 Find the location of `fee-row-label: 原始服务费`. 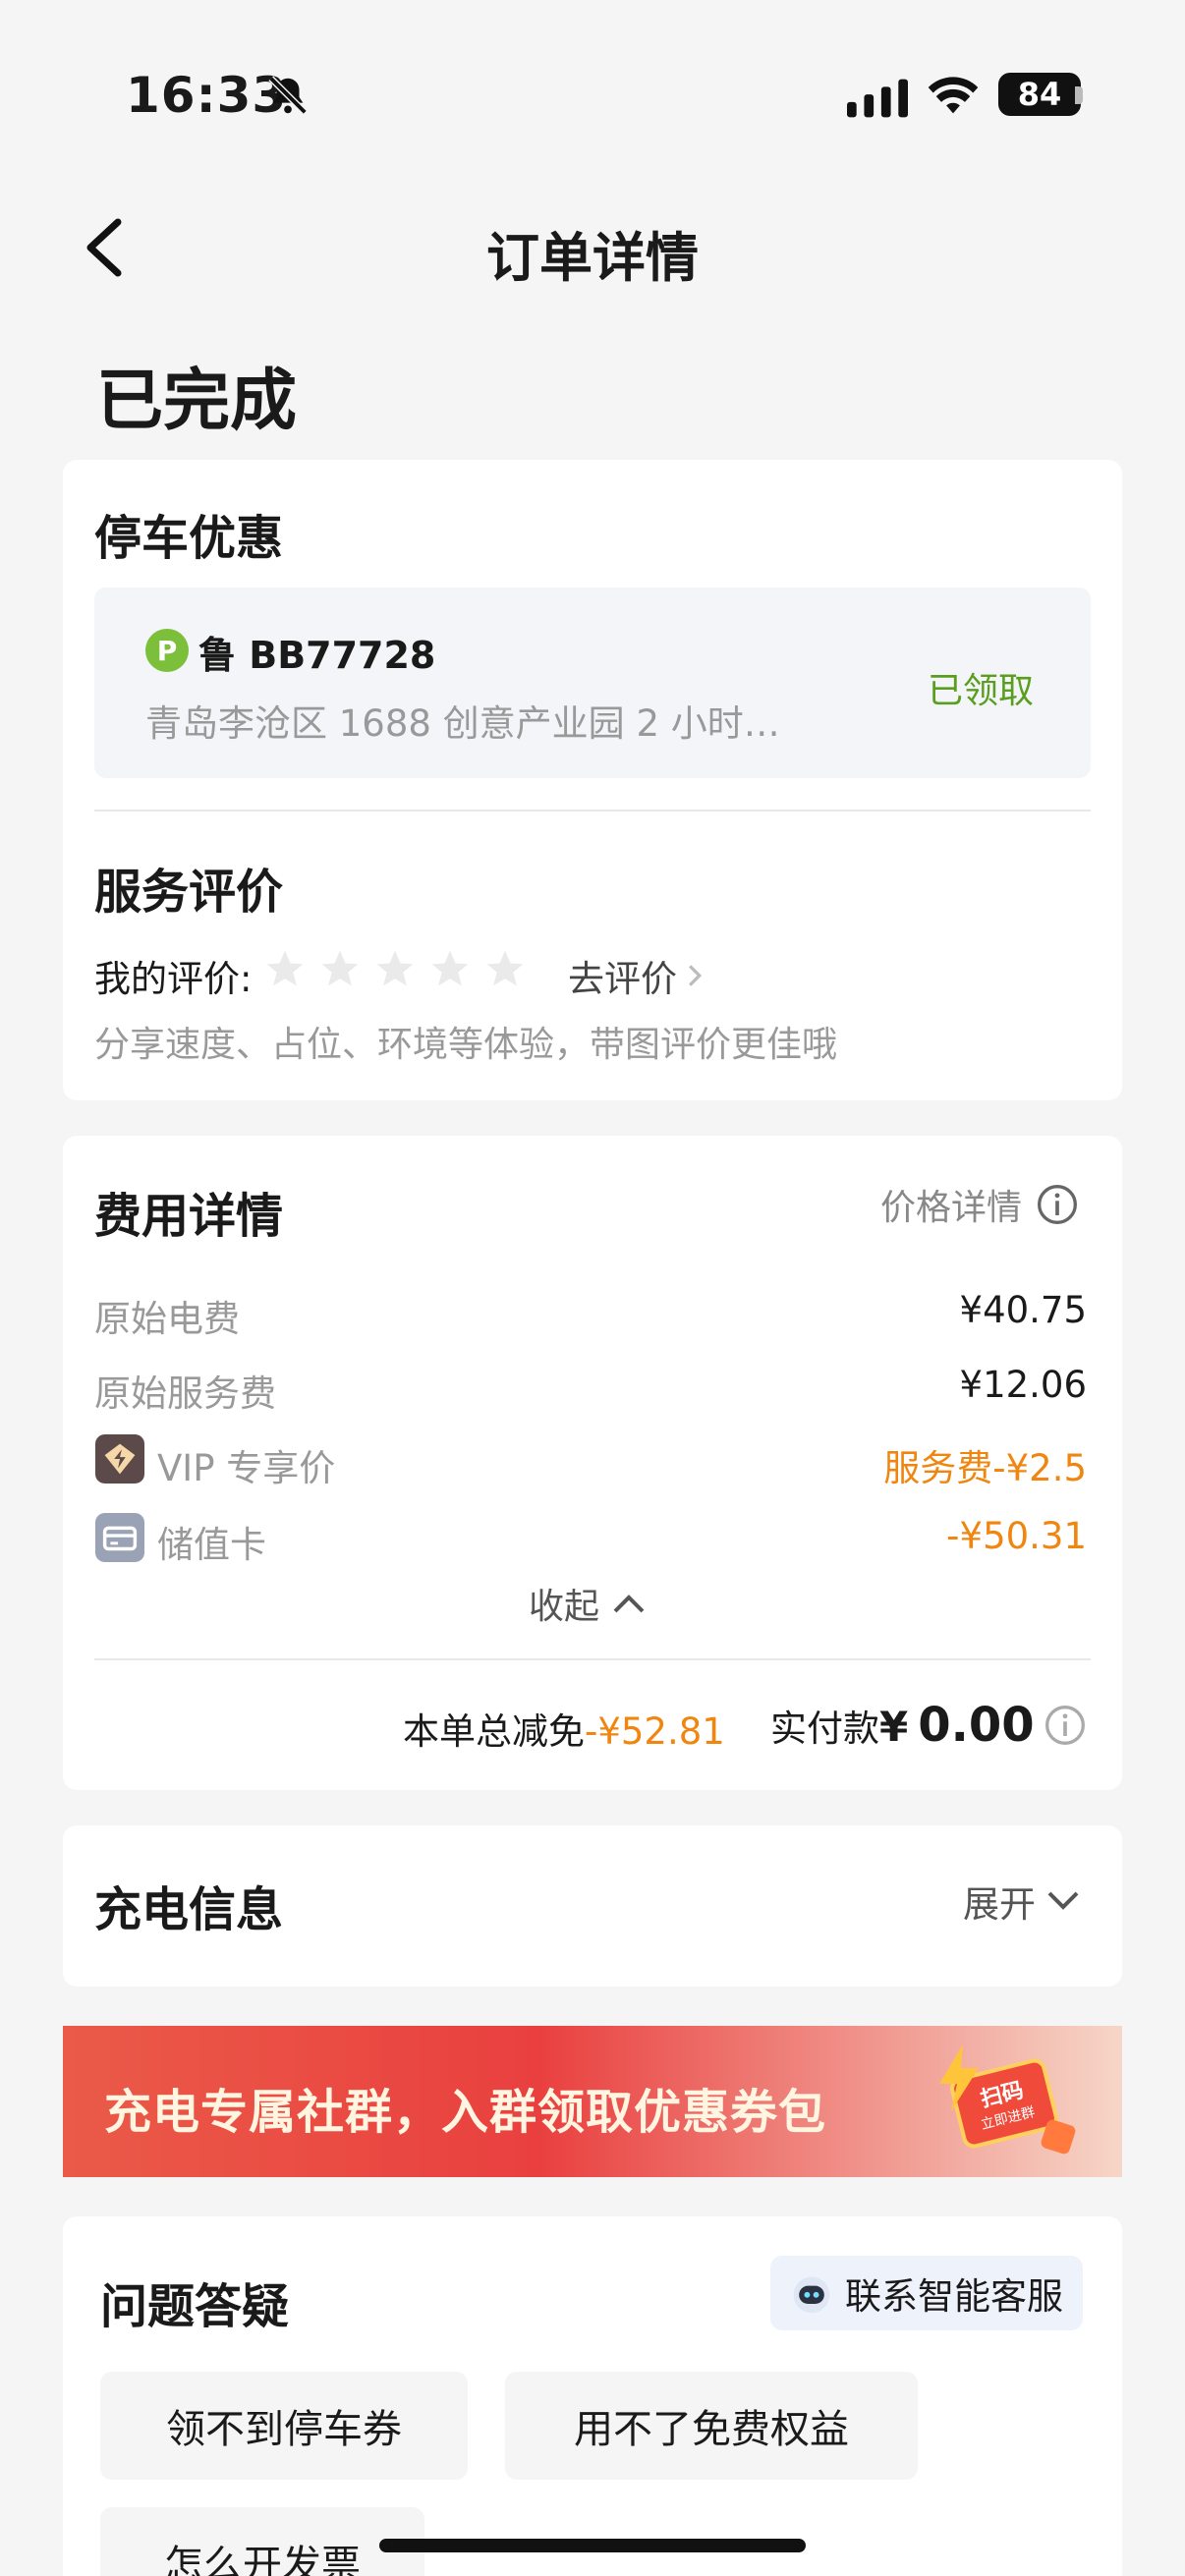

fee-row-label: 原始服务费 is located at coordinates (185, 1393).